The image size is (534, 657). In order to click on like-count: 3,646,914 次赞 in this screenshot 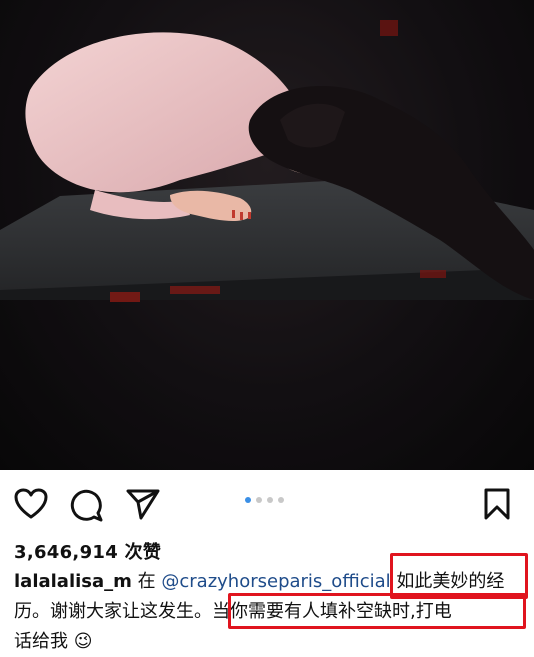, I will do `click(87, 551)`.